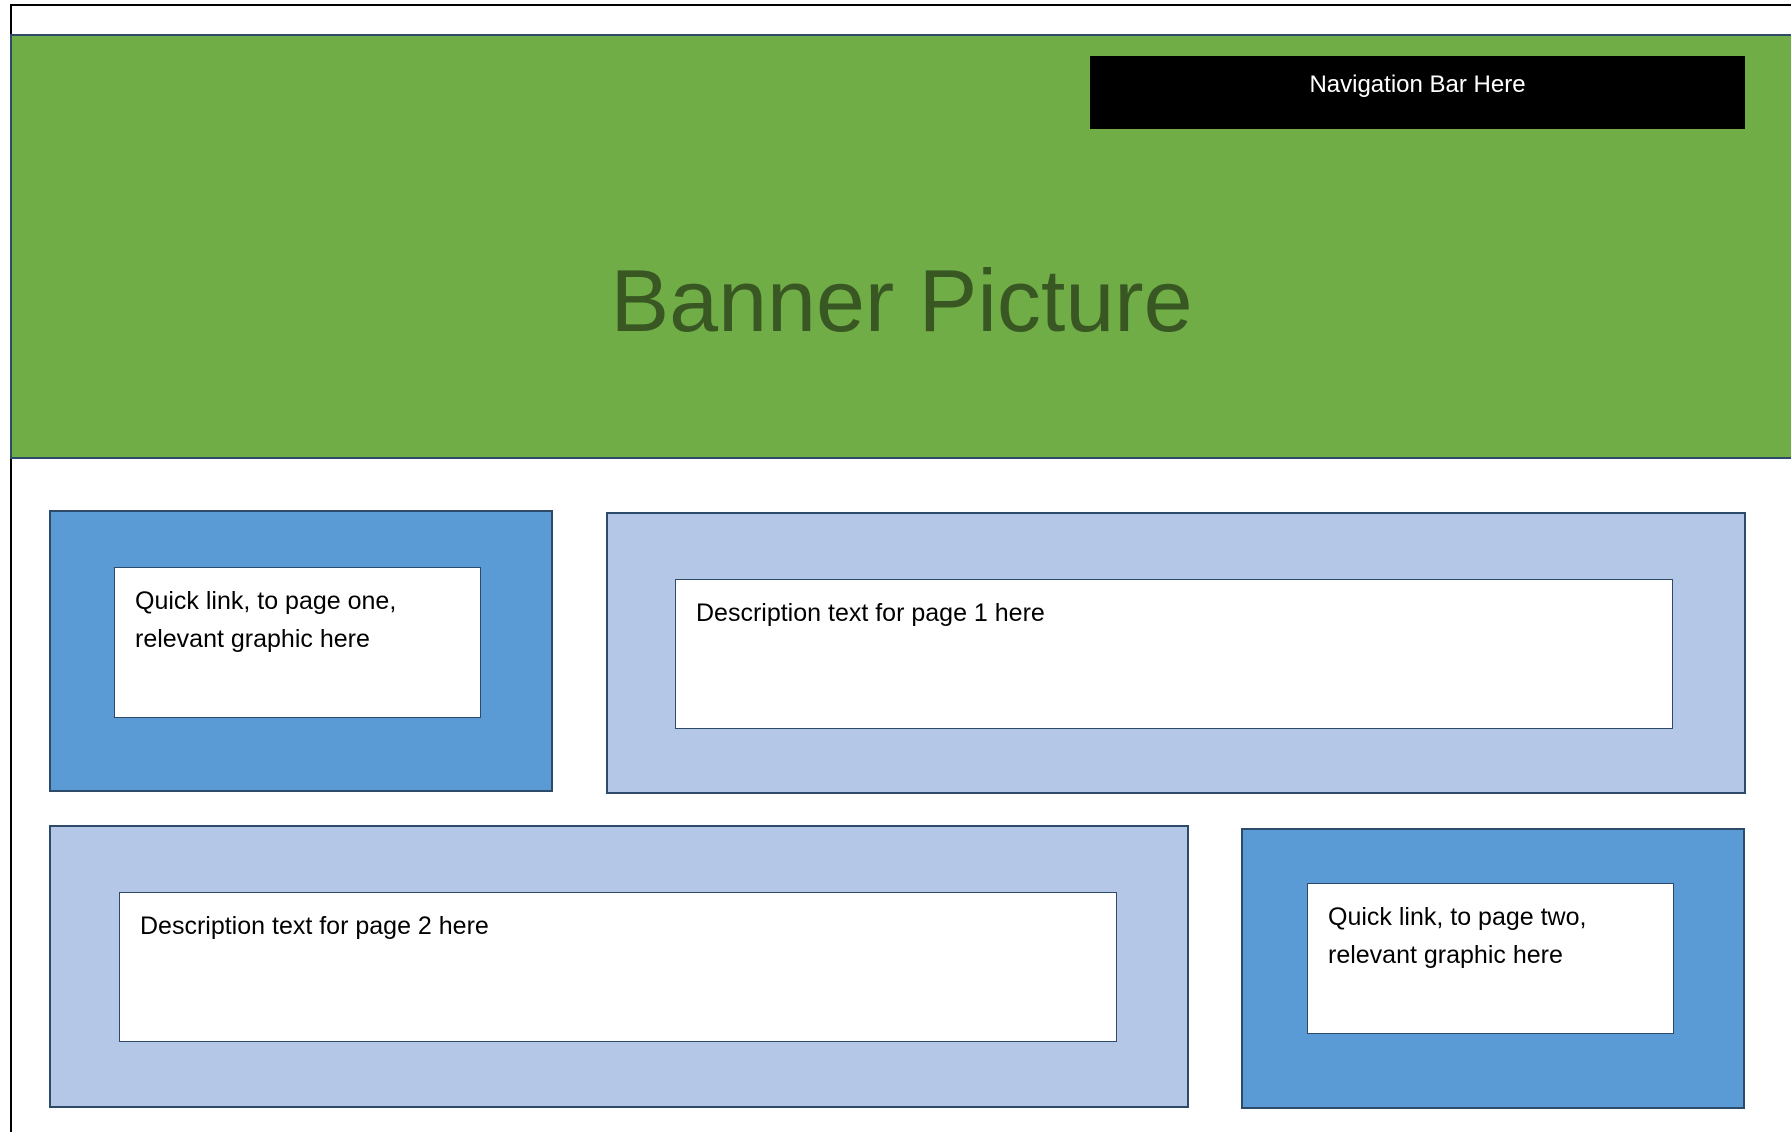 The image size is (1791, 1132). What do you see at coordinates (1417, 84) in the screenshot?
I see `navigation-bar-label: Navigation Bar Here` at bounding box center [1417, 84].